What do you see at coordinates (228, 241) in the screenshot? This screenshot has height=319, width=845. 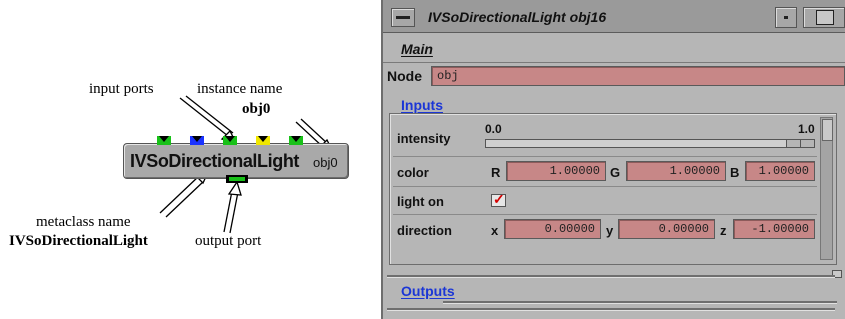 I see `output-port-annotation: output port` at bounding box center [228, 241].